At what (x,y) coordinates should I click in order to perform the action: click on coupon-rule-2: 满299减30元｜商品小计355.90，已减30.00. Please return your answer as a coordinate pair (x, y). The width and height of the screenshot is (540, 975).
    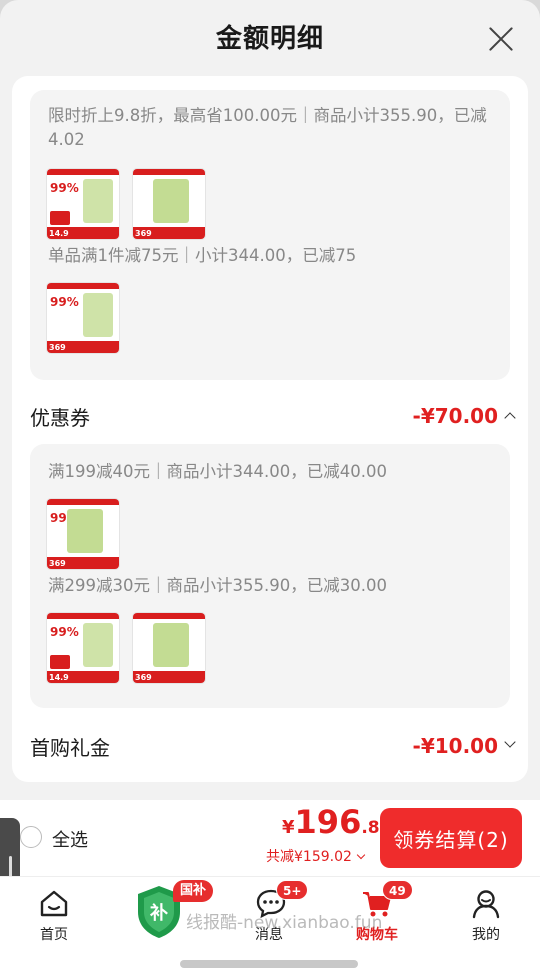
    Looking at the image, I should click on (217, 585).